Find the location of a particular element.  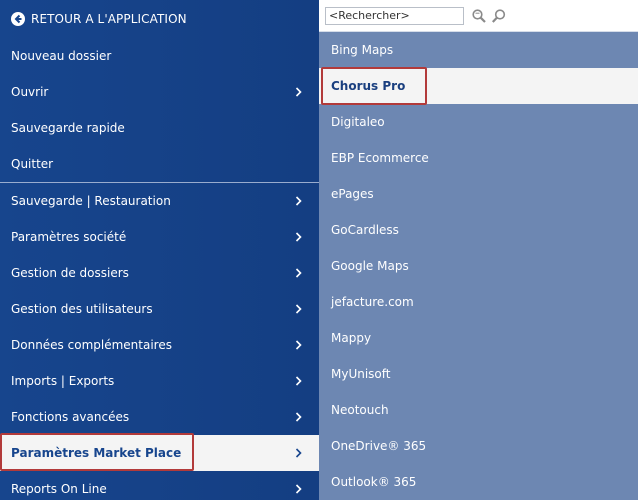

list-item-label: Chorus Pro is located at coordinates (368, 86).